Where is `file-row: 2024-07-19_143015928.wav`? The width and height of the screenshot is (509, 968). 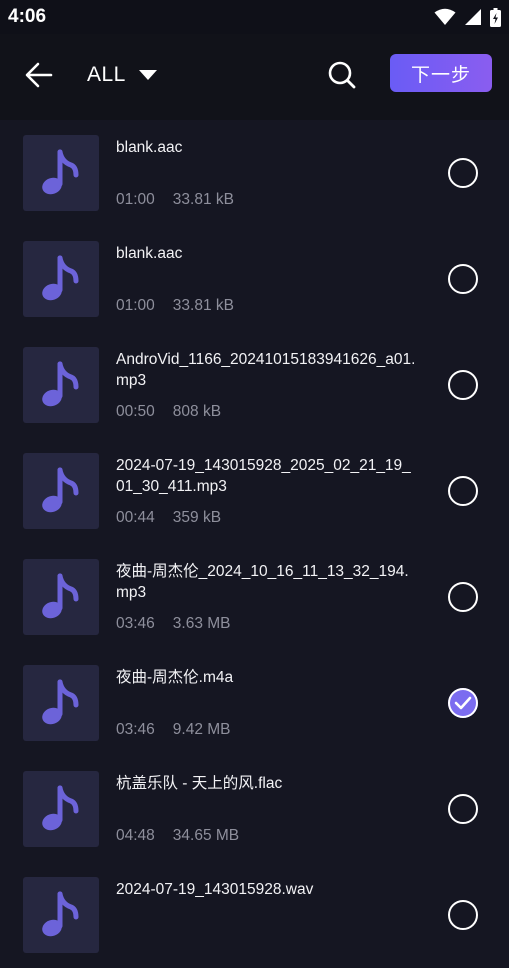
file-row: 2024-07-19_143015928.wav is located at coordinates (254, 915).